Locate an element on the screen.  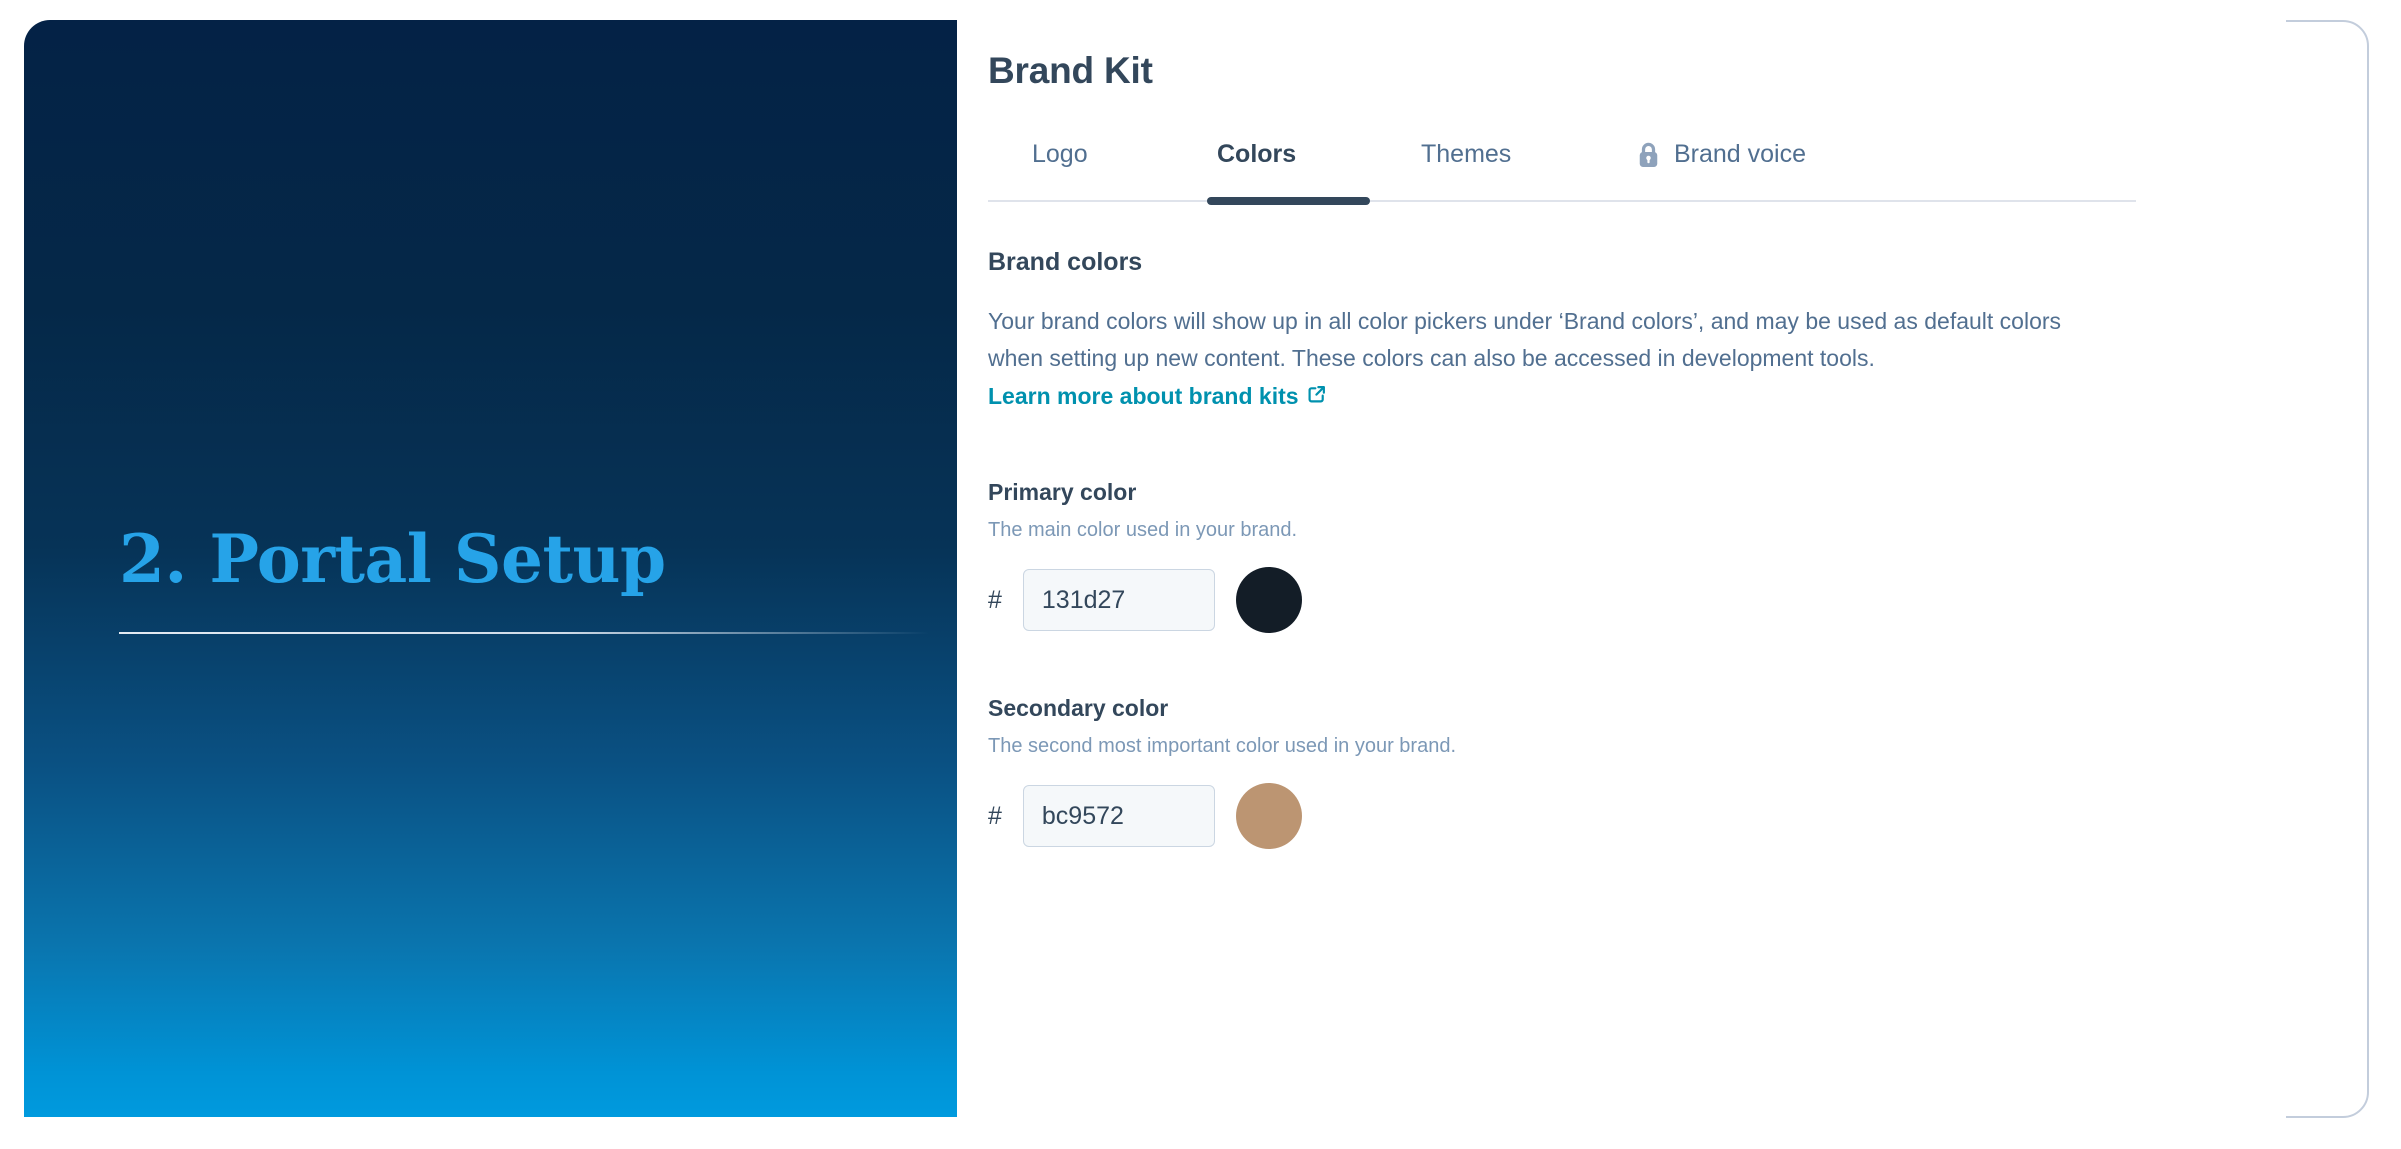
tab-logo-label: Logo is located at coordinates (1060, 154).